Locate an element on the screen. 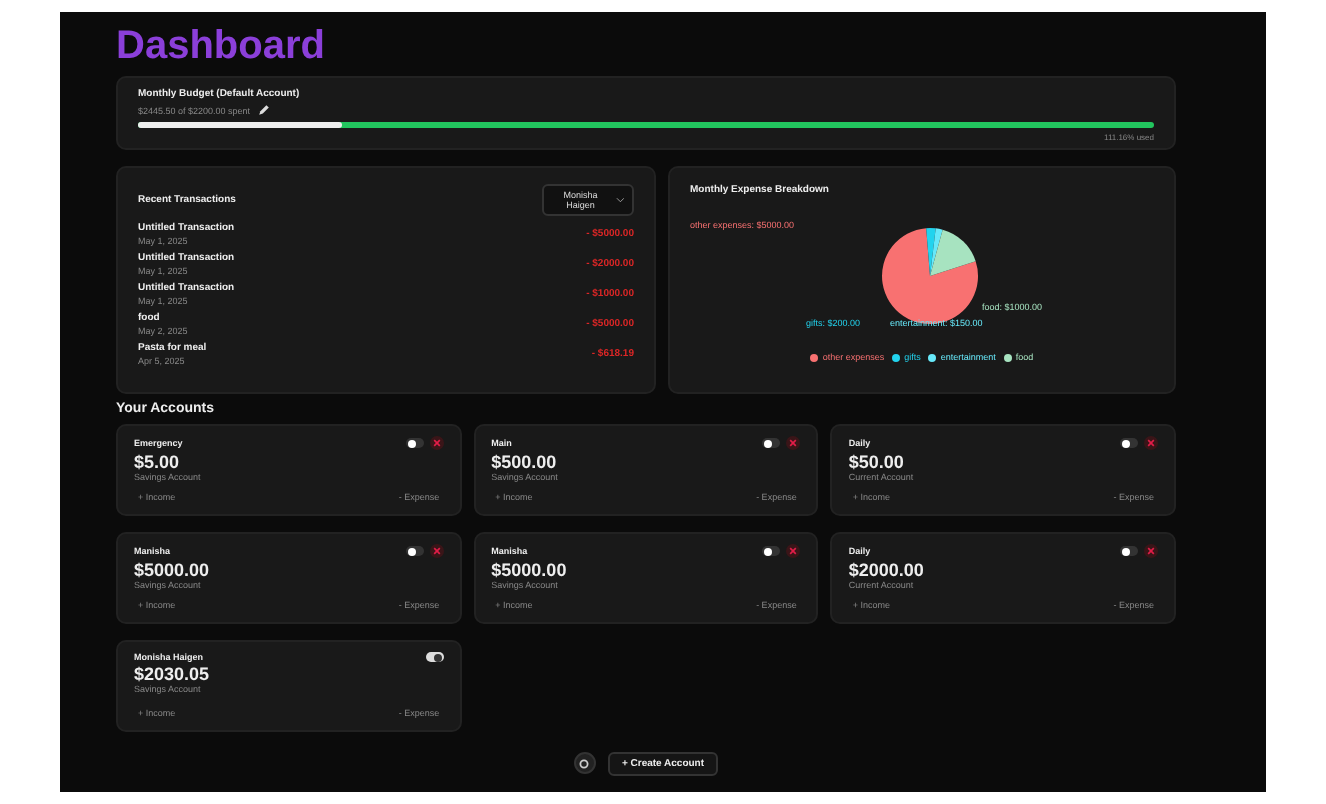 This screenshot has width=1326, height=804. circle-icon is located at coordinates (584, 763).